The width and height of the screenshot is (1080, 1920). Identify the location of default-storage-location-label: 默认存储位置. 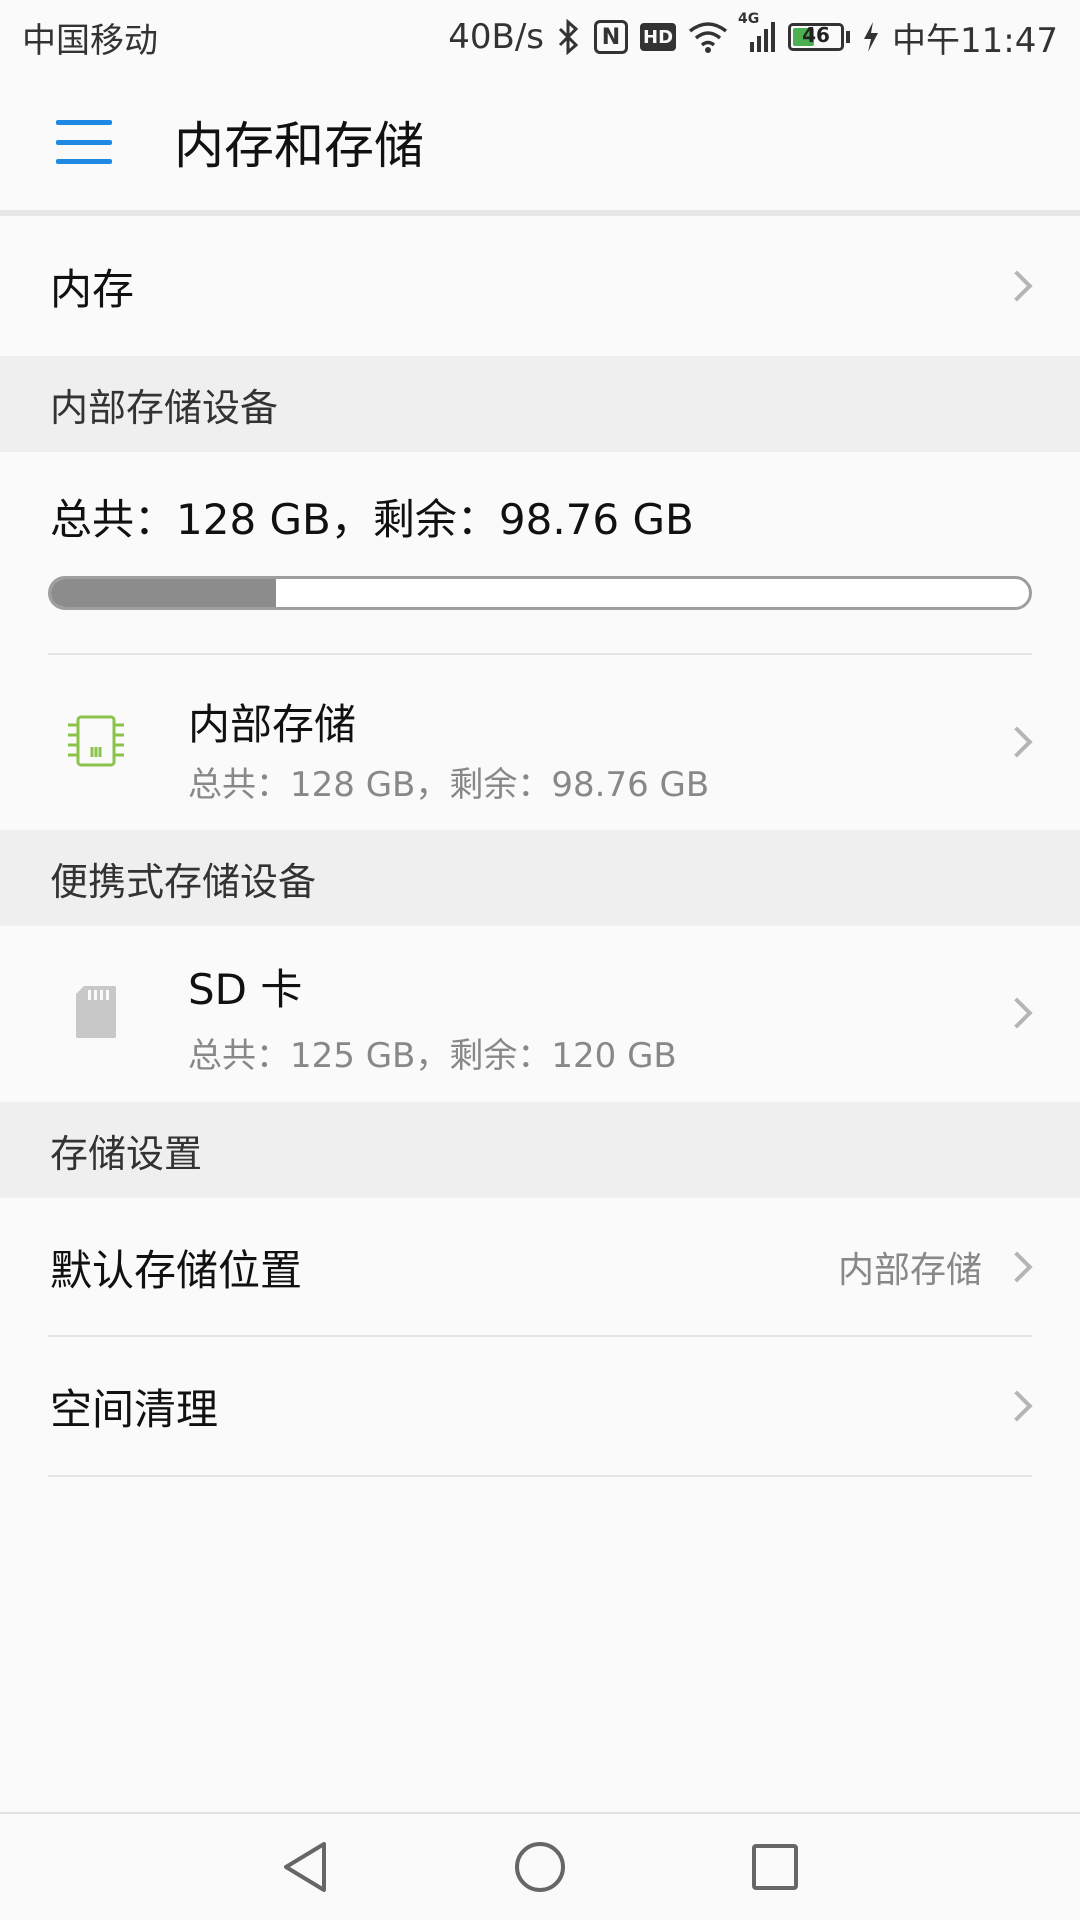
(176, 1270).